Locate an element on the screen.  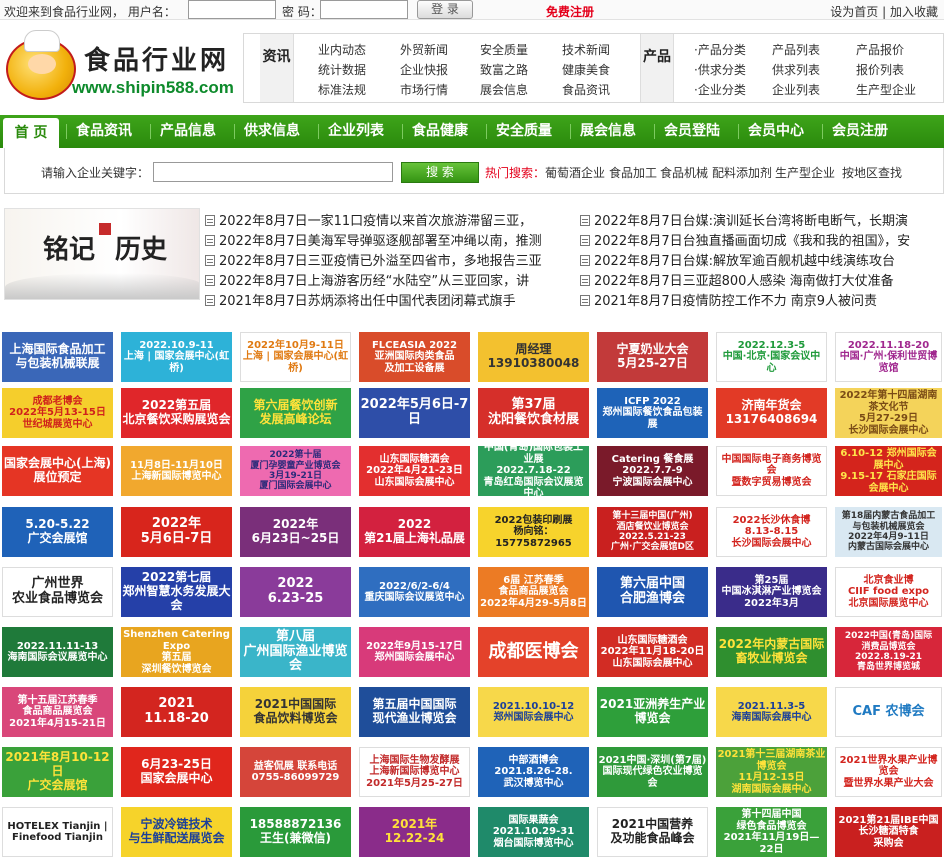
username-input is located at coordinates (232, 9).